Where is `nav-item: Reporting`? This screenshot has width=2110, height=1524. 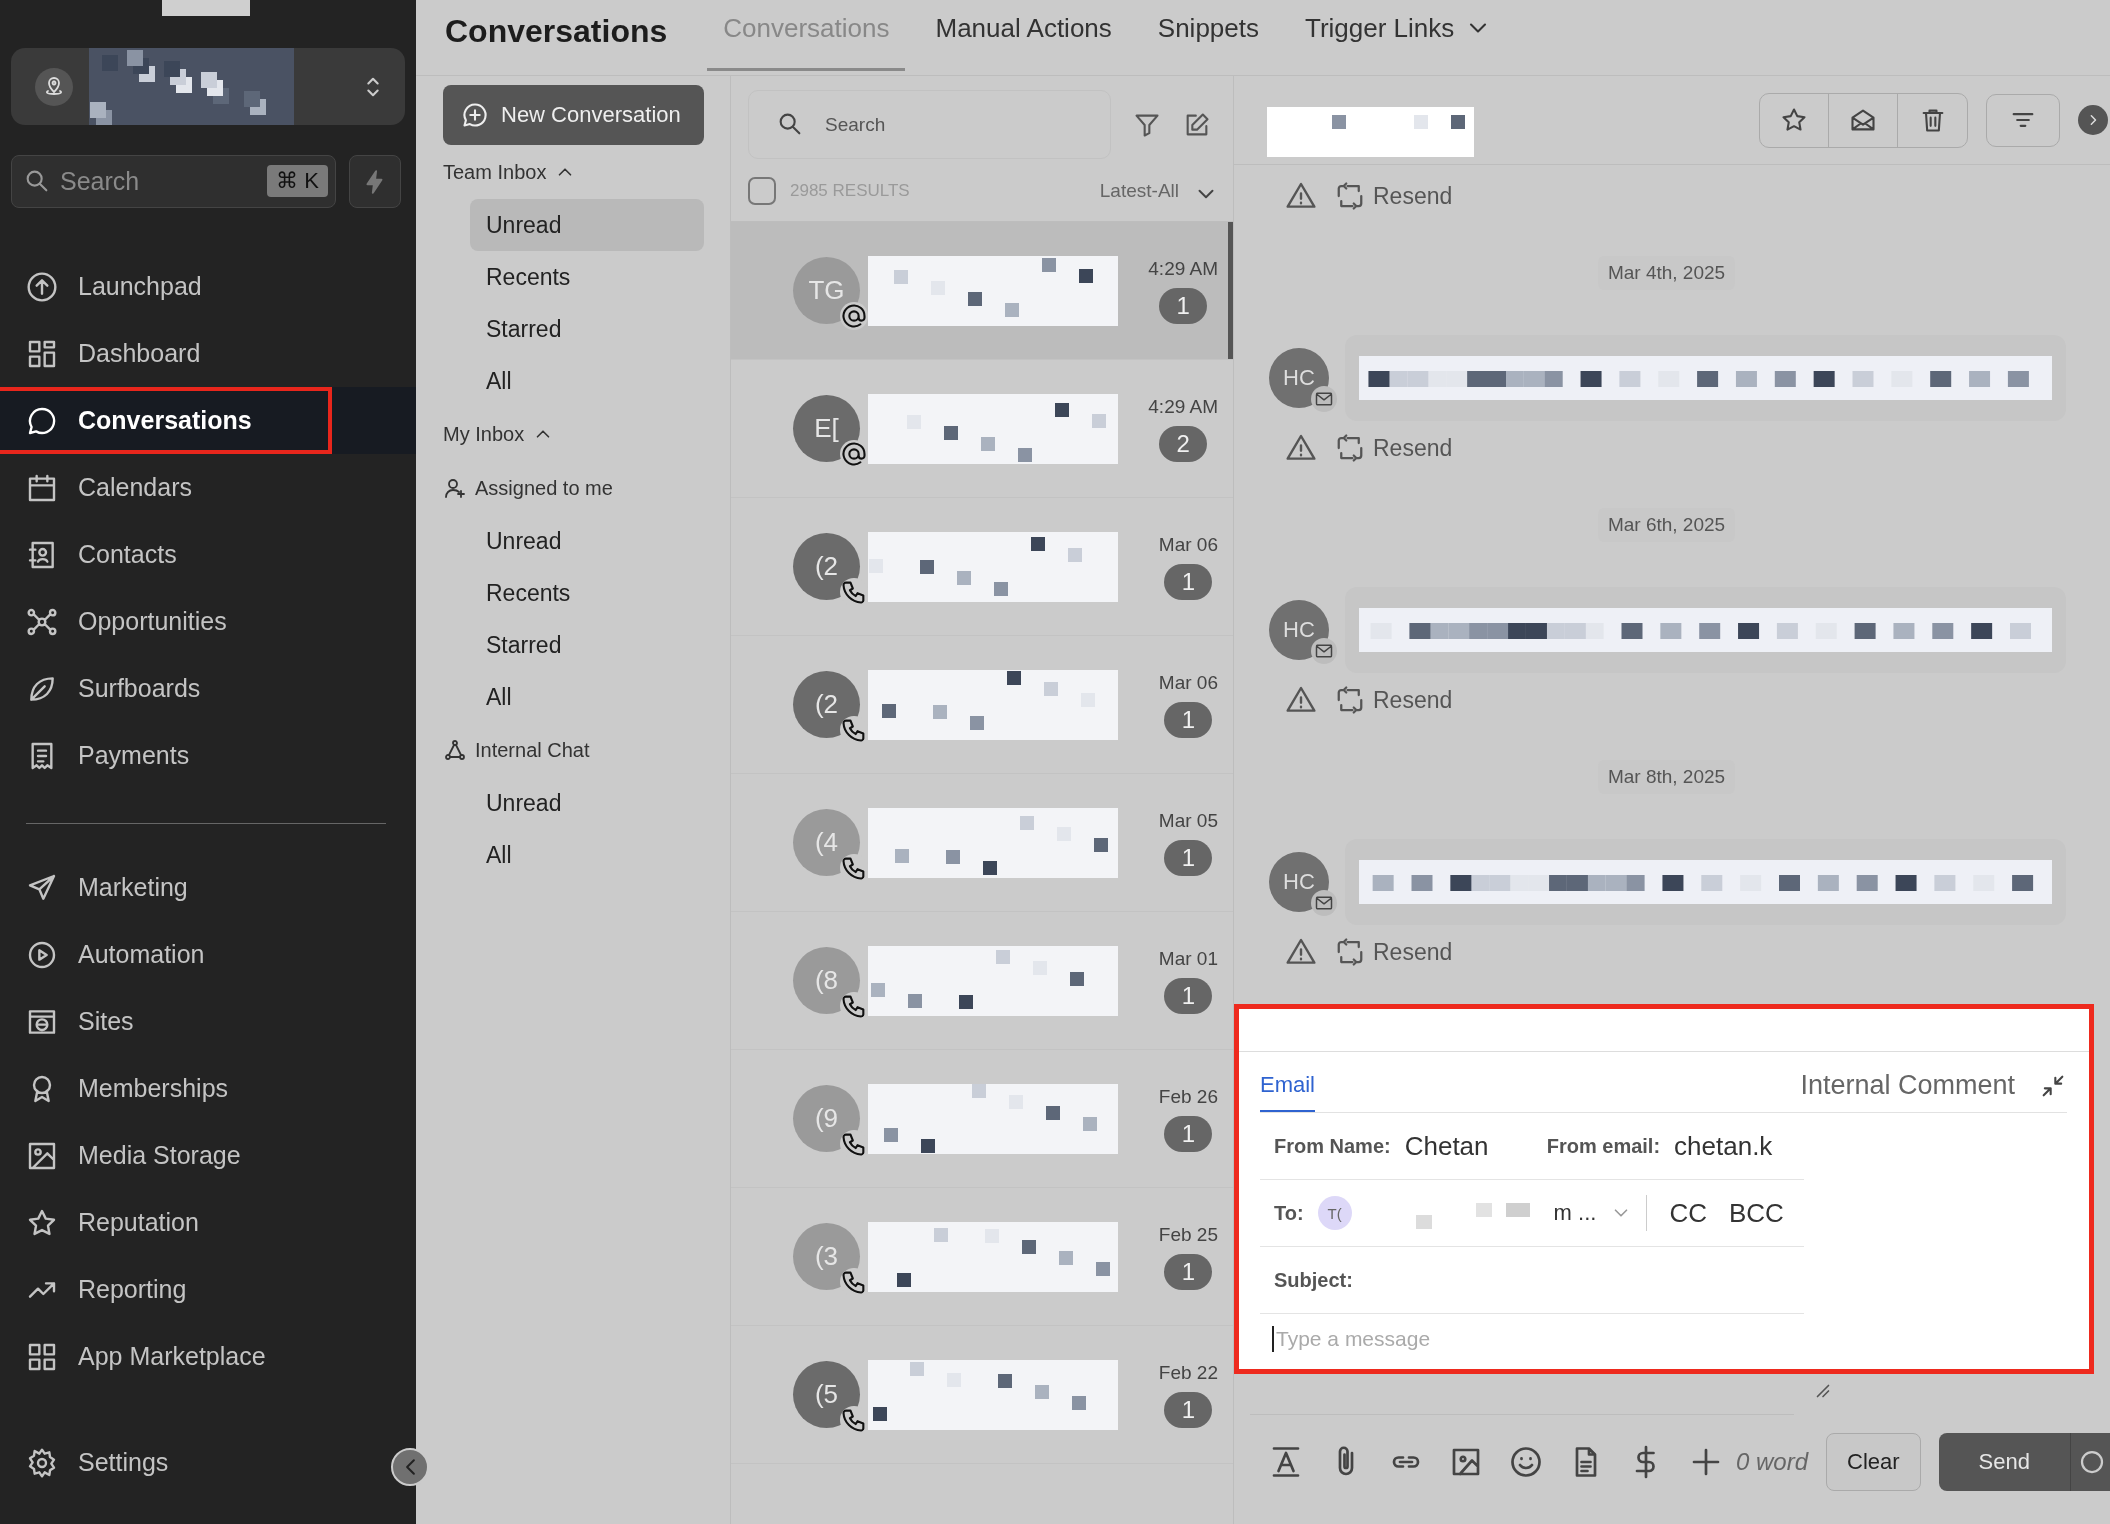
nav-item: Reporting is located at coordinates (208, 1289).